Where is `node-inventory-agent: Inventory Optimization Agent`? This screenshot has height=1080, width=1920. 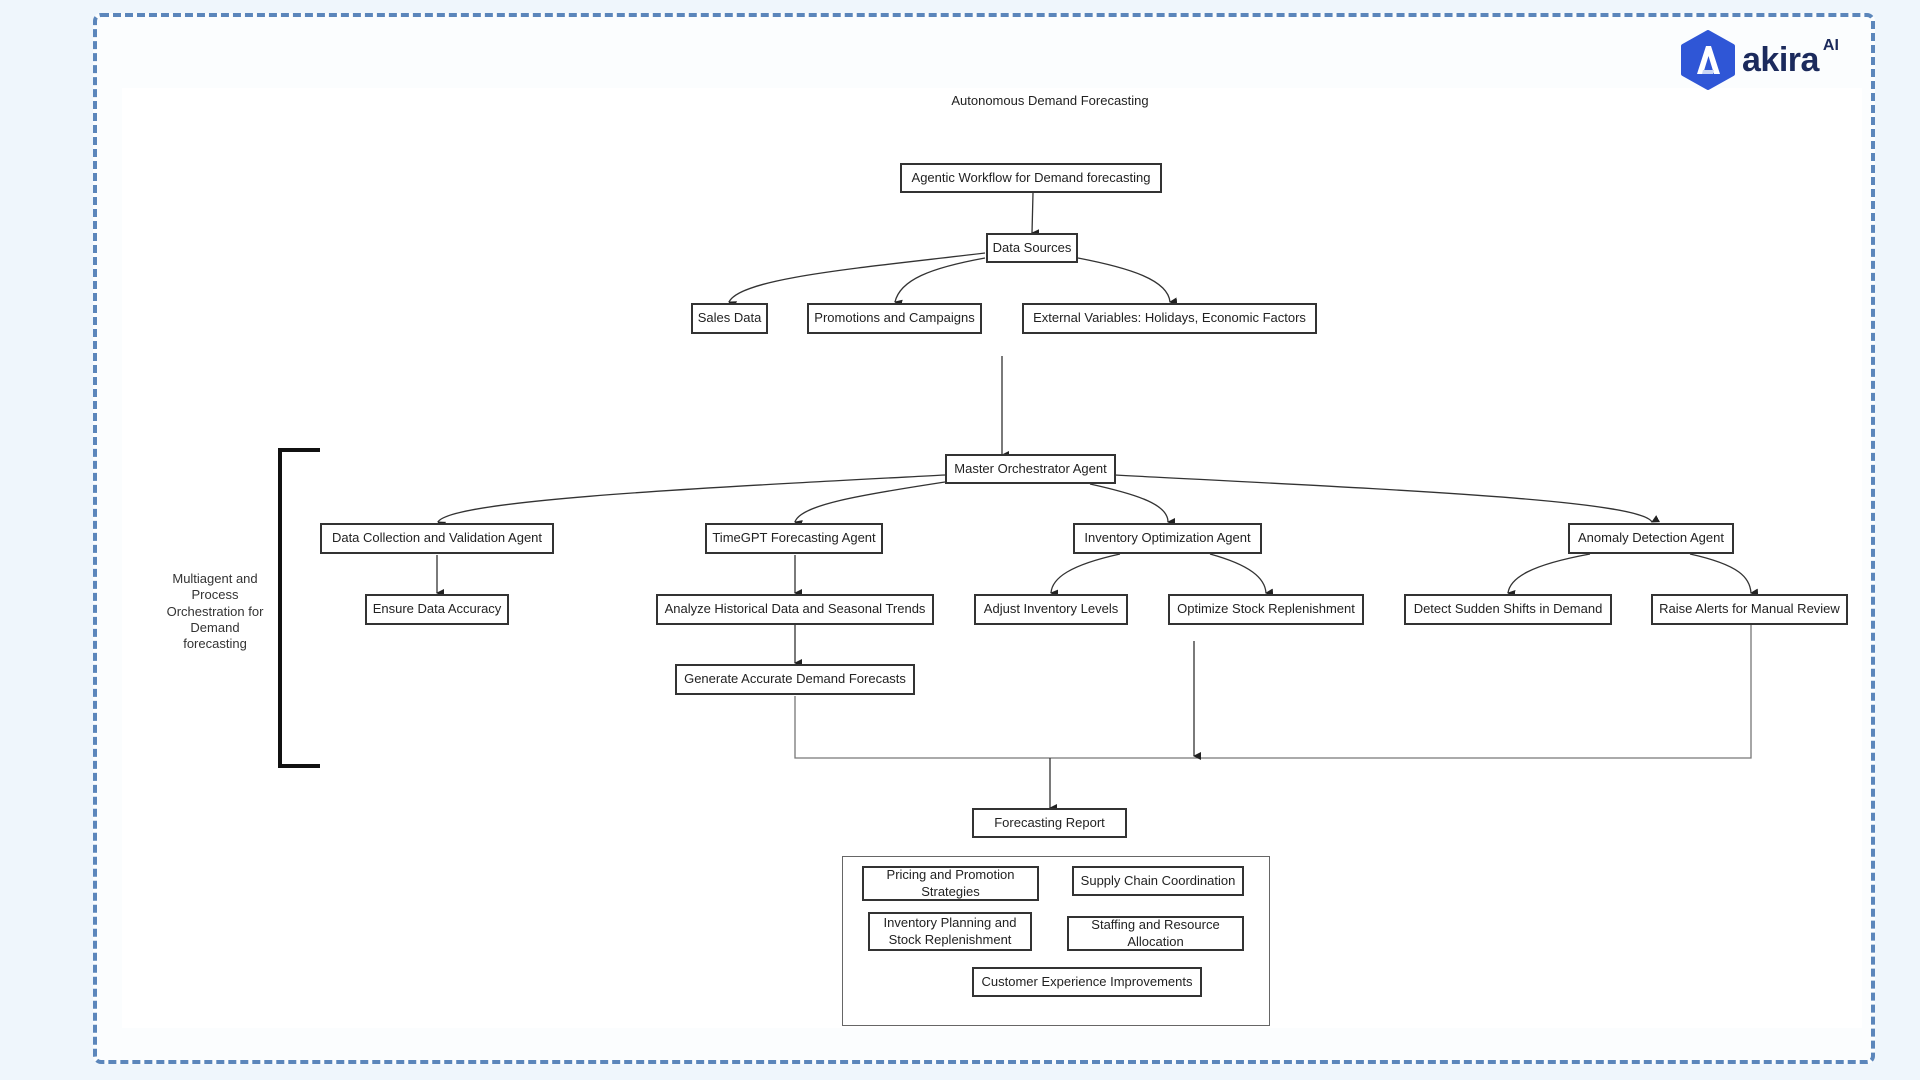
node-inventory-agent: Inventory Optimization Agent is located at coordinates (1167, 538).